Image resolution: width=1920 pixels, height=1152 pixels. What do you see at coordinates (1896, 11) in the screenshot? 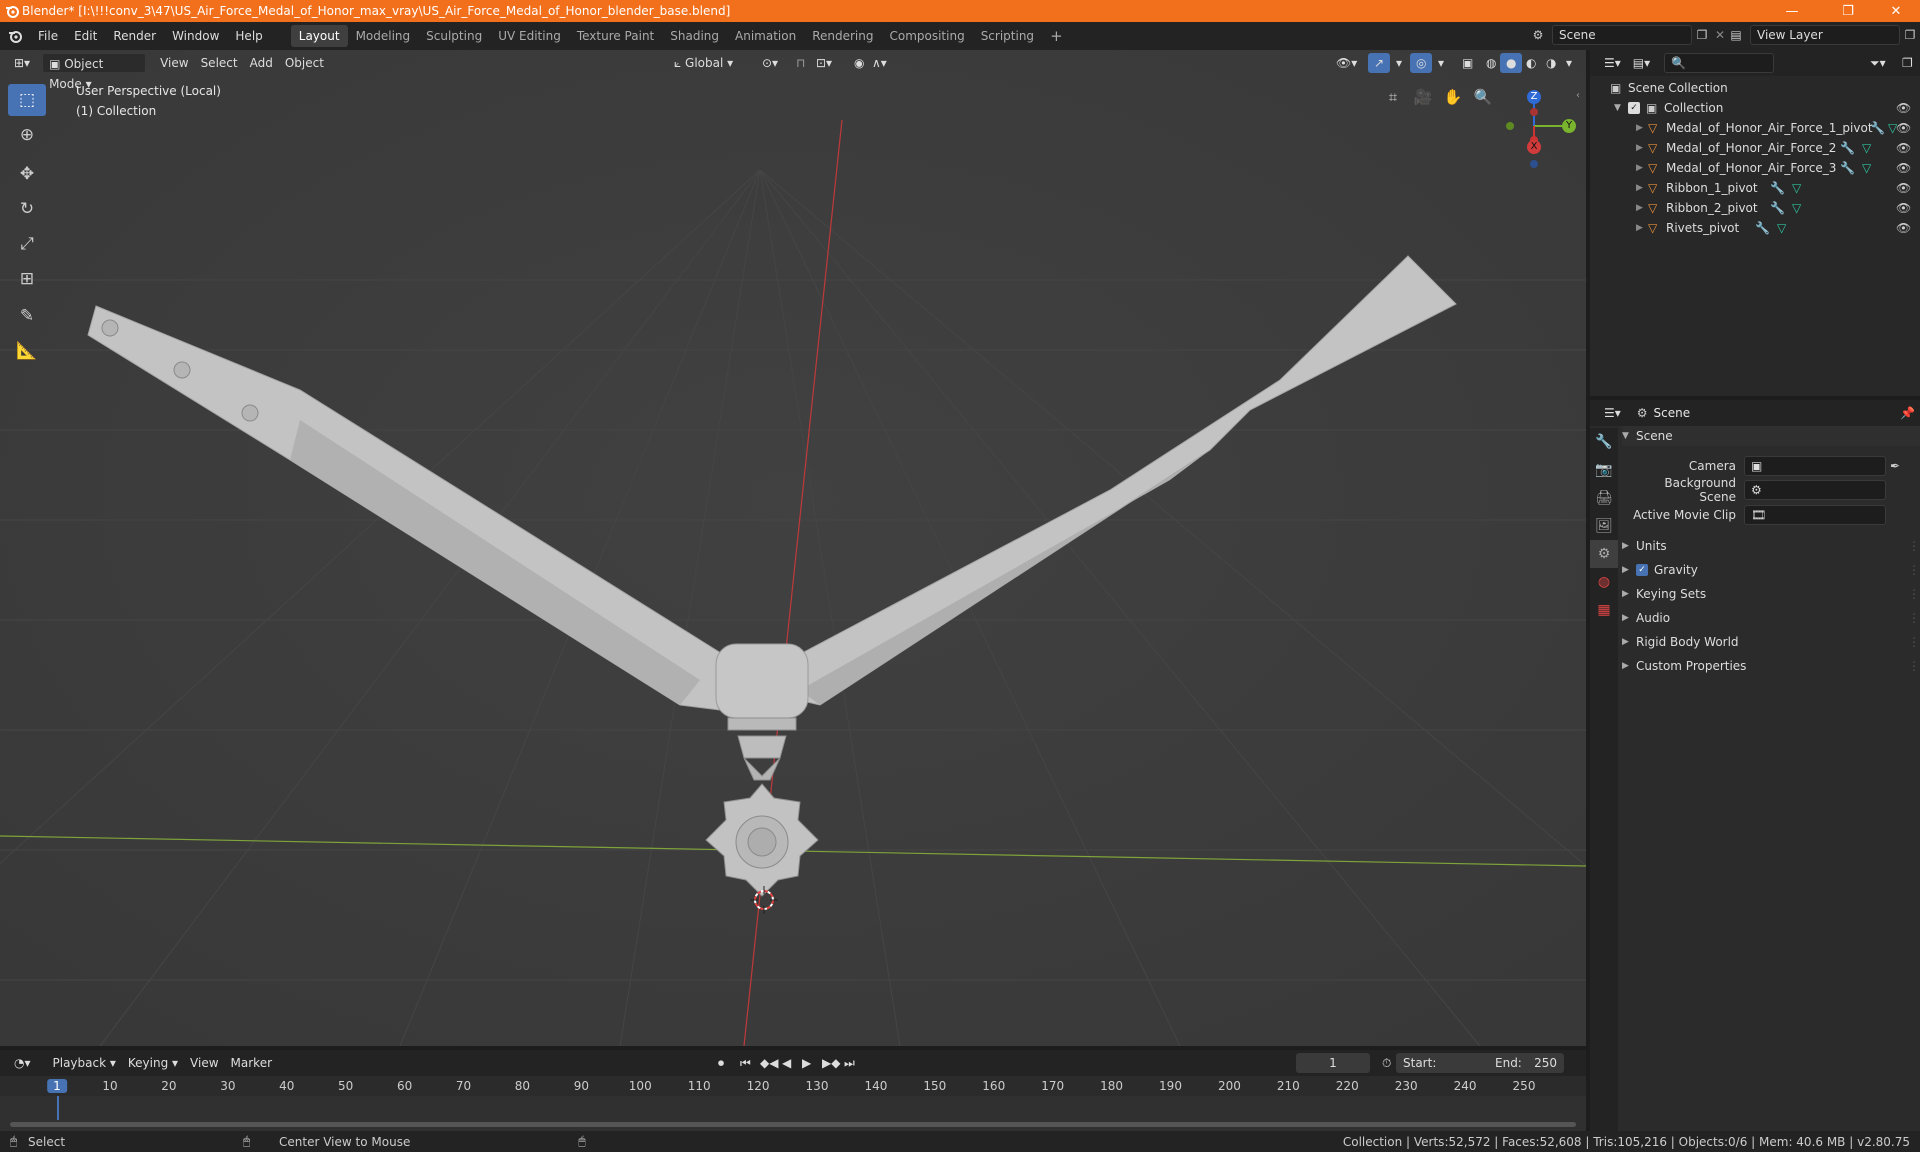
I see `close-icon: ✕` at bounding box center [1896, 11].